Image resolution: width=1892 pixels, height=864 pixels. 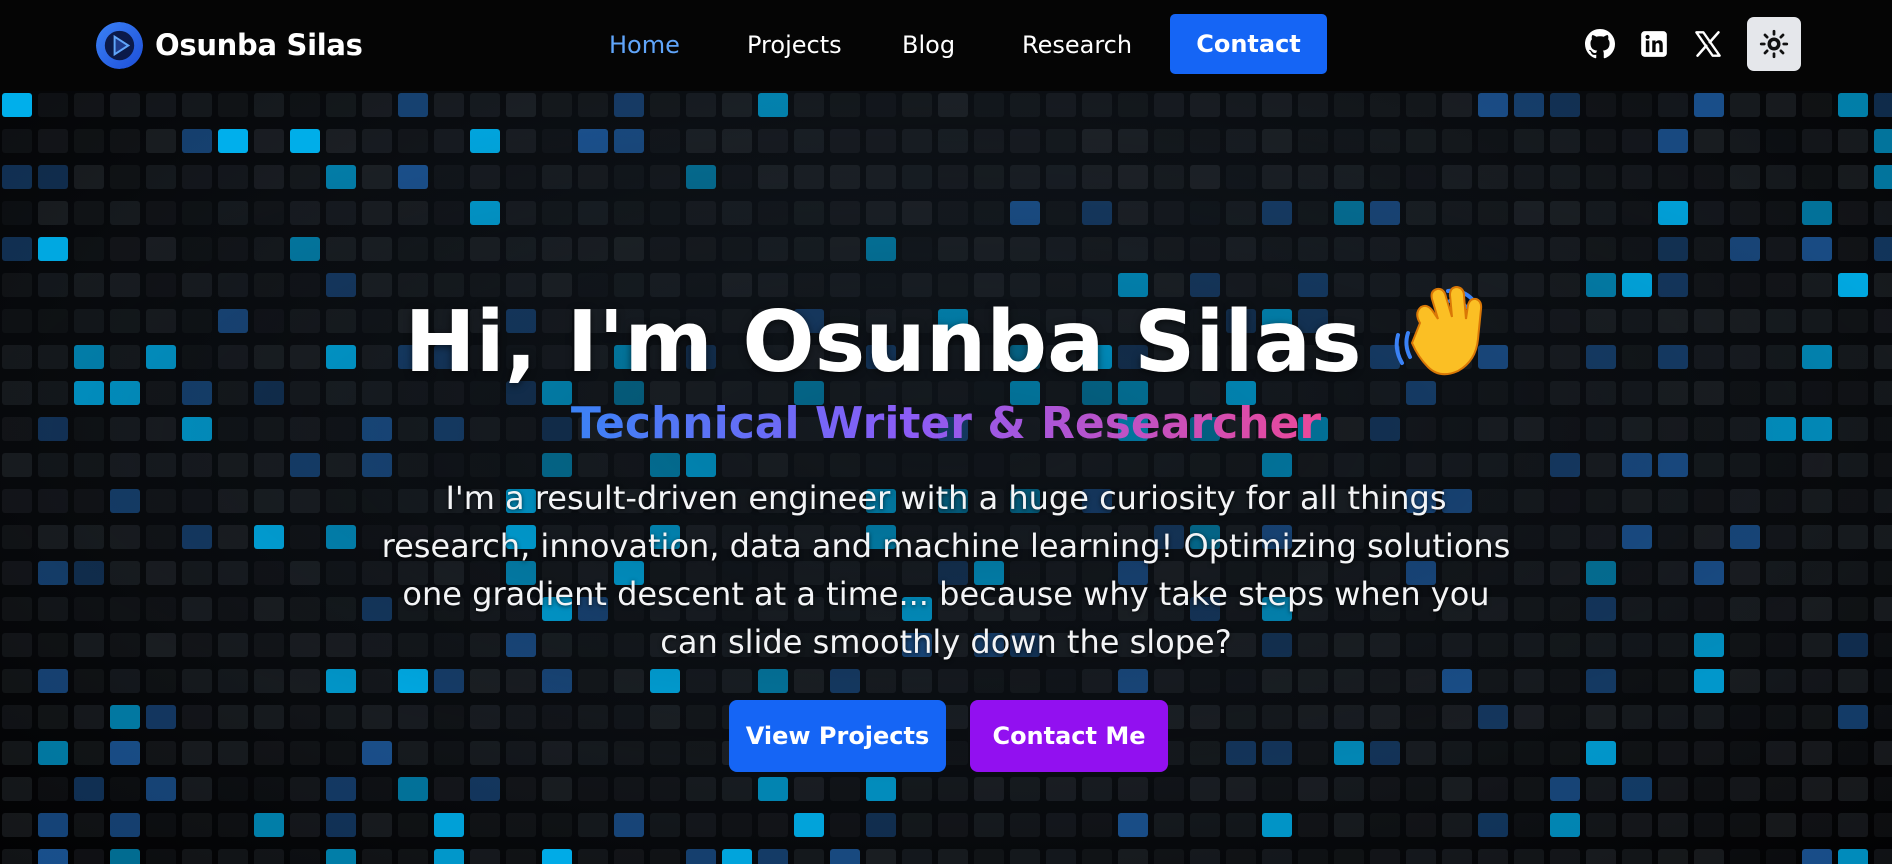 What do you see at coordinates (1708, 44) in the screenshot?
I see `x-icon` at bounding box center [1708, 44].